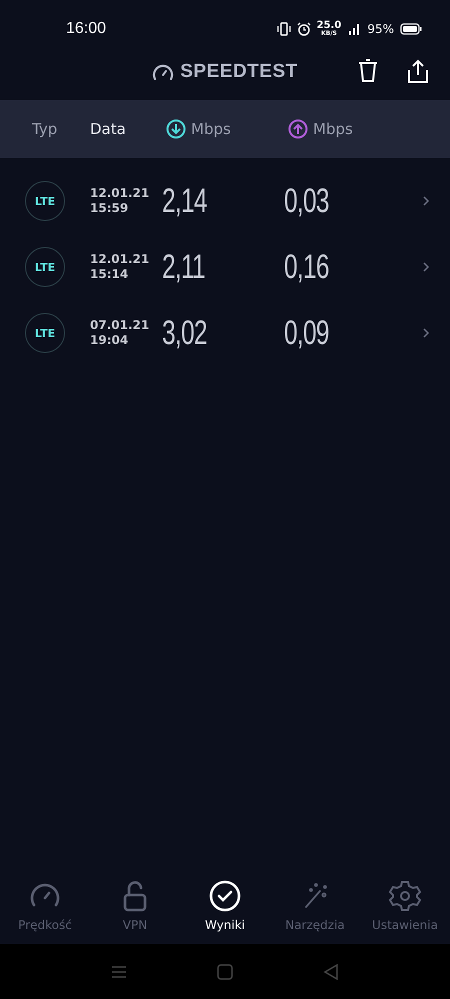 Image resolution: width=450 pixels, height=999 pixels. I want to click on menu-icon, so click(119, 971).